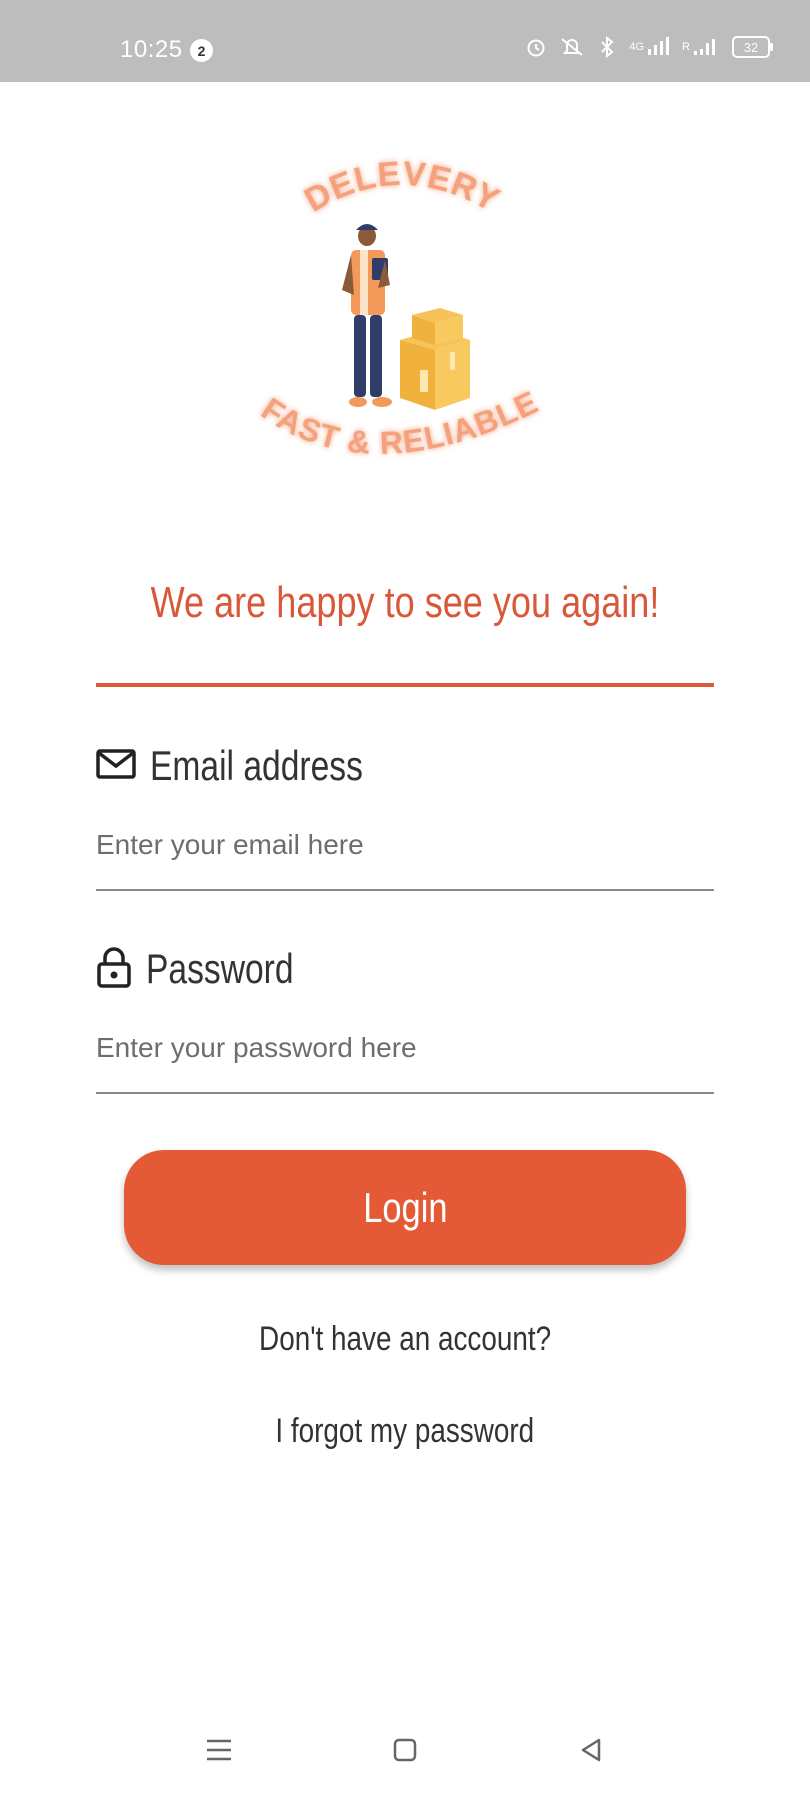 The width and height of the screenshot is (810, 1800). Describe the element at coordinates (686, 47) in the screenshot. I see `roaming-label: R` at that location.